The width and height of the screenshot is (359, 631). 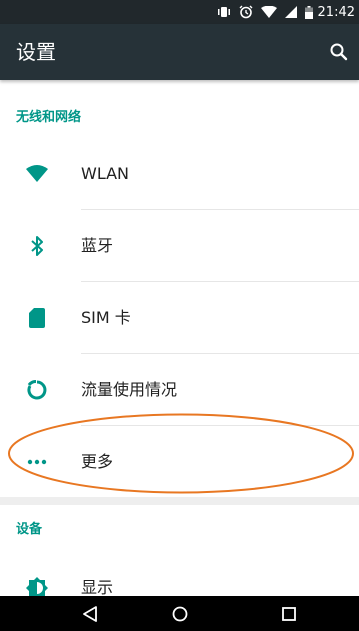 What do you see at coordinates (179, 246) in the screenshot?
I see `settings-item-bluetooth: 蓝牙` at bounding box center [179, 246].